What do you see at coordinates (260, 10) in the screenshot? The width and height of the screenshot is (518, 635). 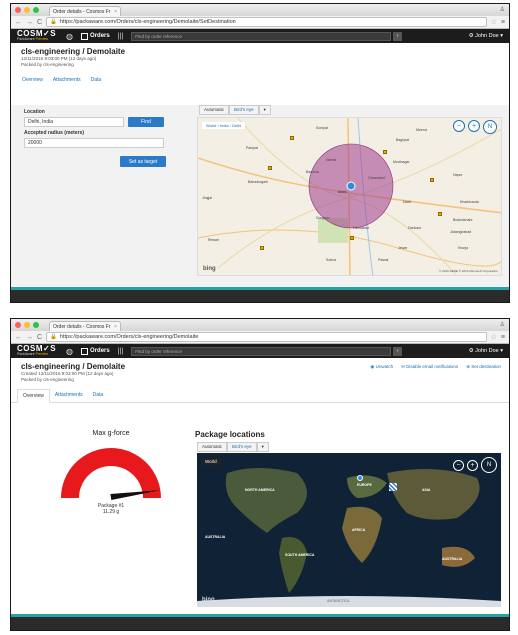 I see `title-bar: Order details - Cosmos Fr × ♙` at bounding box center [260, 10].